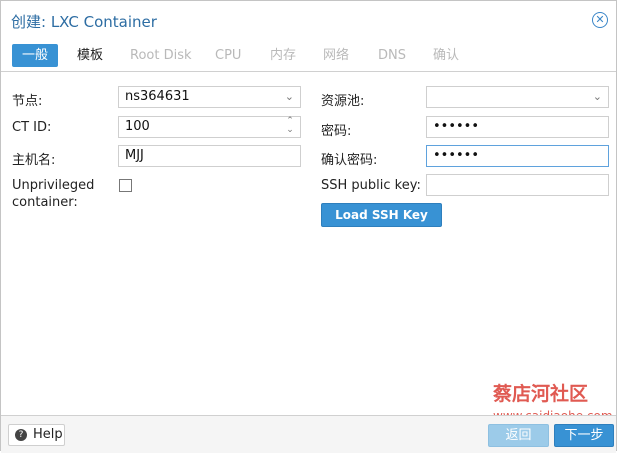 Image resolution: width=617 pixels, height=453 pixels. I want to click on node-select: ns364631 ⌄, so click(209, 97).